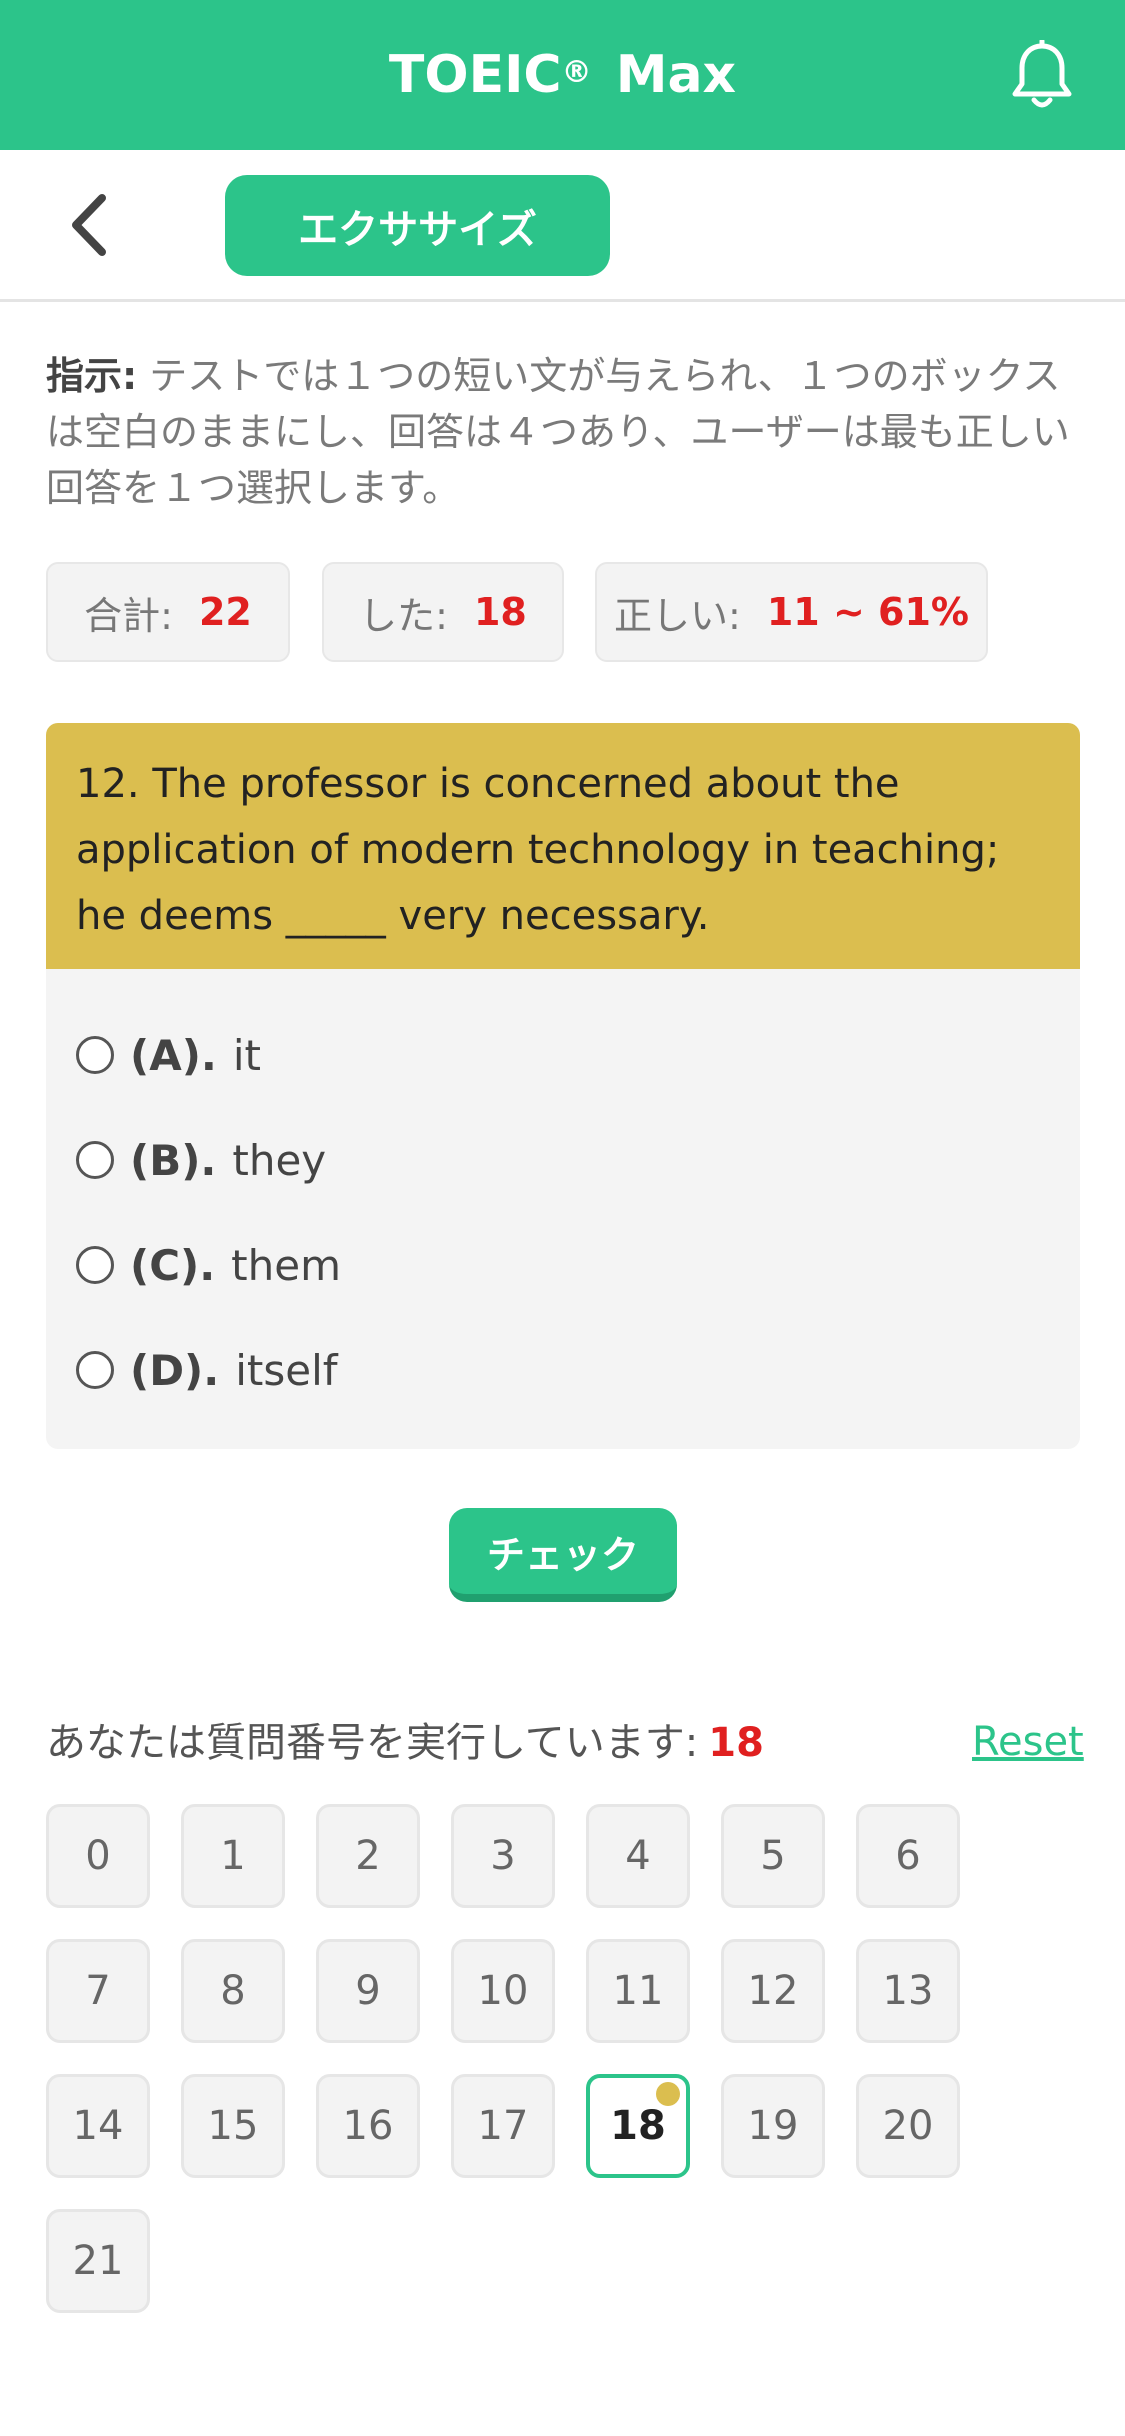  What do you see at coordinates (677, 615) in the screenshot?
I see `stat-correct-label: 正しい:` at bounding box center [677, 615].